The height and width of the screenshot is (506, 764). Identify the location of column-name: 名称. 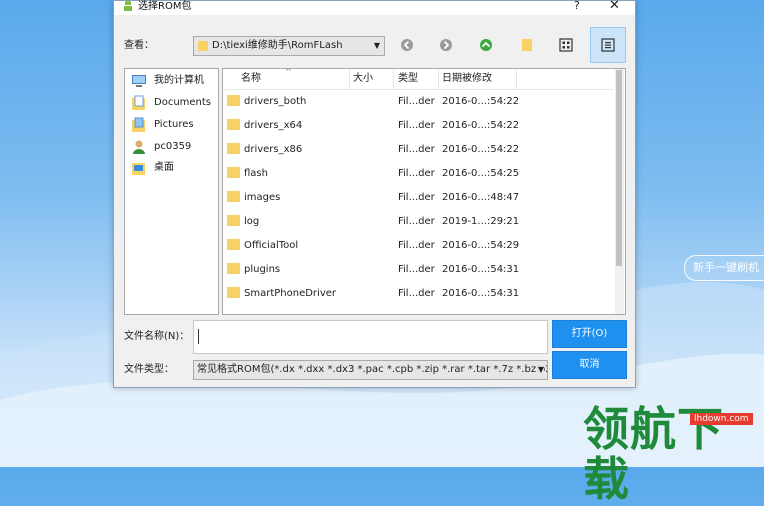
(251, 79).